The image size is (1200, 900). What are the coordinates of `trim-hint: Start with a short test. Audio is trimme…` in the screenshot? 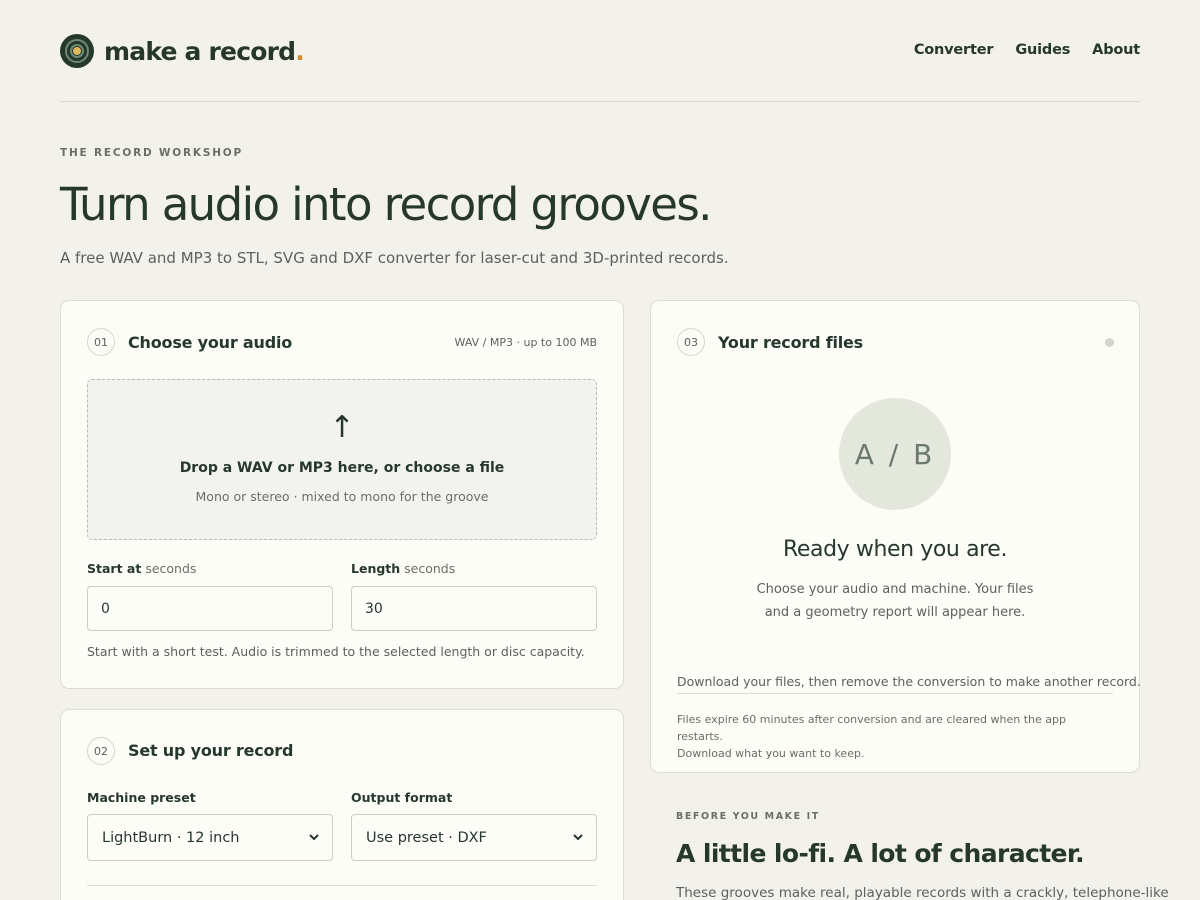 It's located at (336, 651).